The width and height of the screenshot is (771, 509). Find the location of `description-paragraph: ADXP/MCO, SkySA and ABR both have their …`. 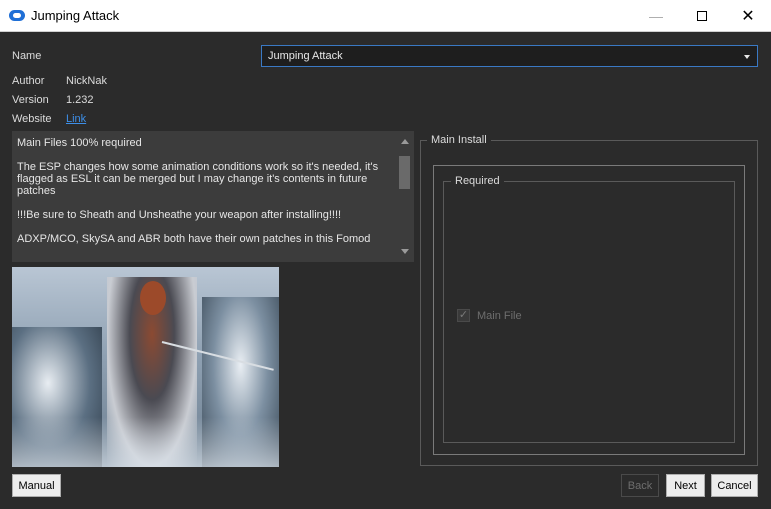

description-paragraph: ADXP/MCO, SkySA and ABR both have their … is located at coordinates (194, 239).